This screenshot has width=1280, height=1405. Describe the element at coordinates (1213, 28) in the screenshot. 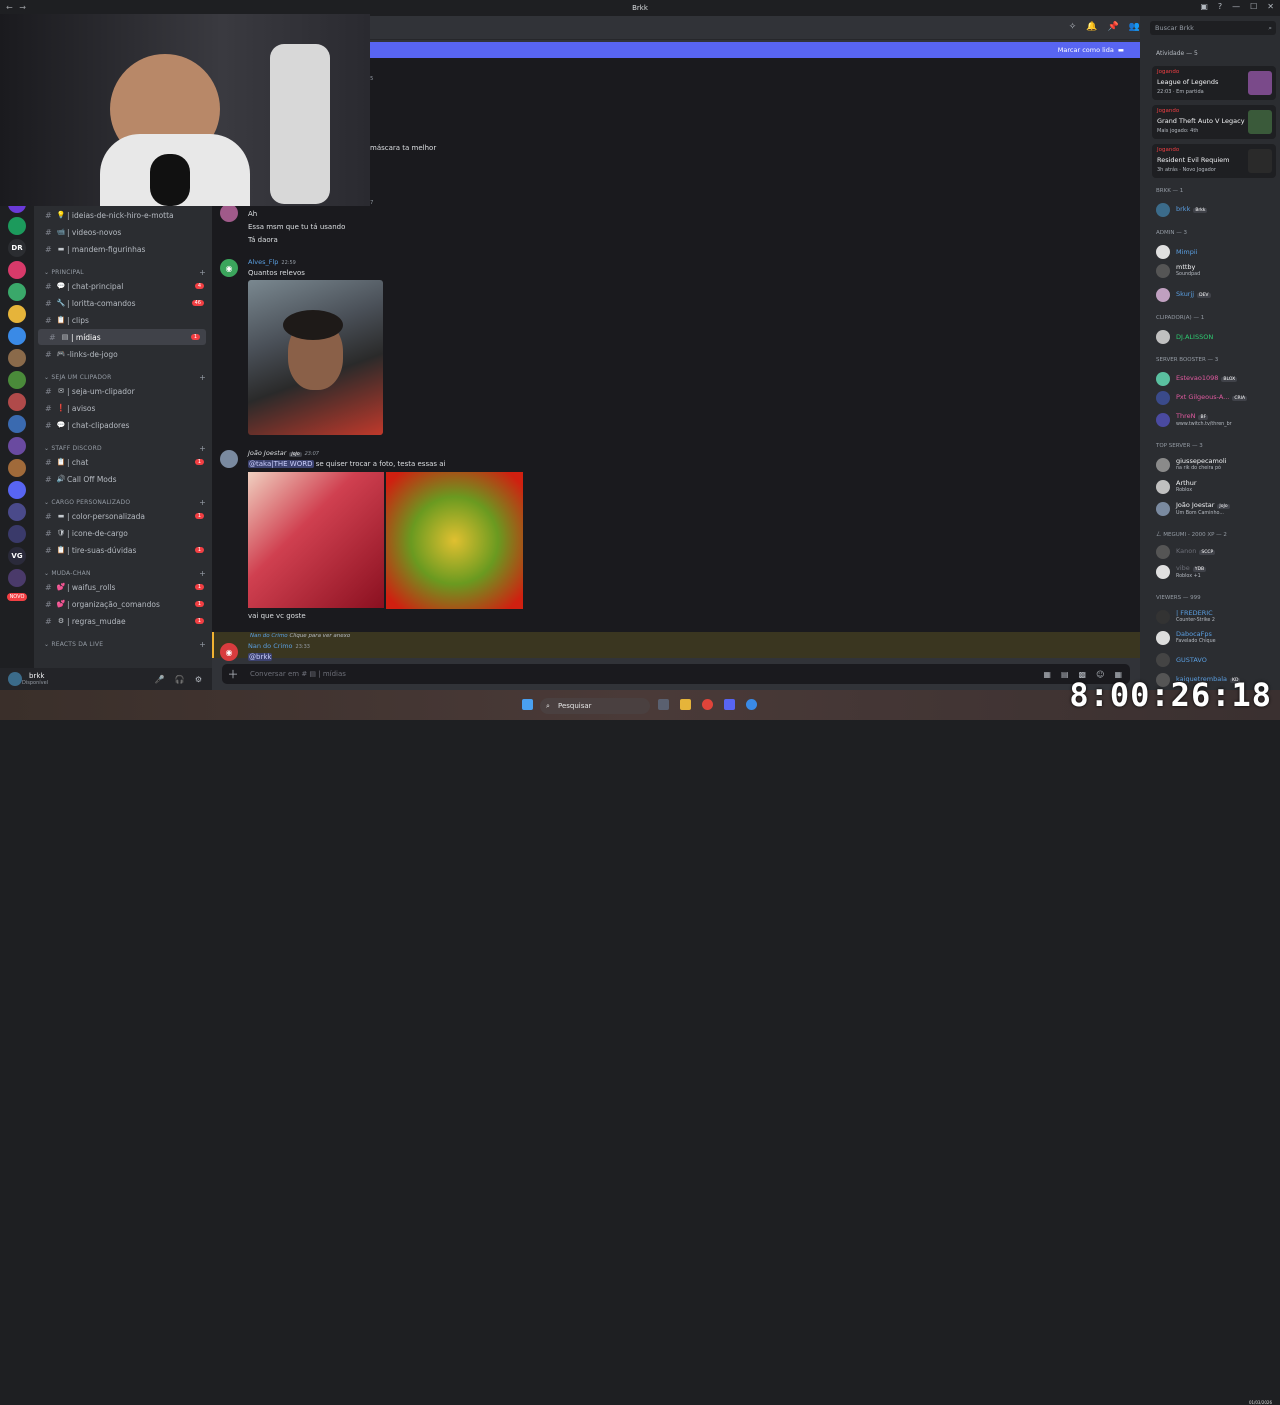

I see `search-input: Buscar Brkk ⌕` at that location.